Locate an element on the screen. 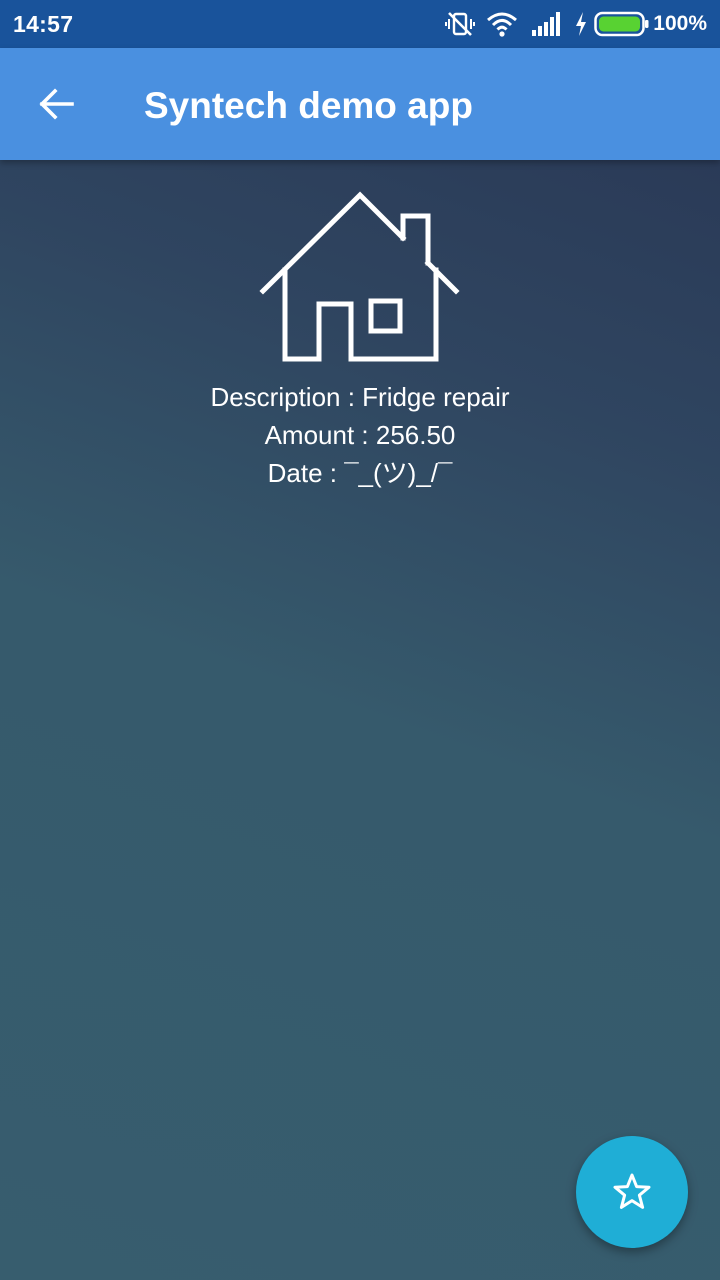 The width and height of the screenshot is (720, 1280). back-button is located at coordinates (56, 104).